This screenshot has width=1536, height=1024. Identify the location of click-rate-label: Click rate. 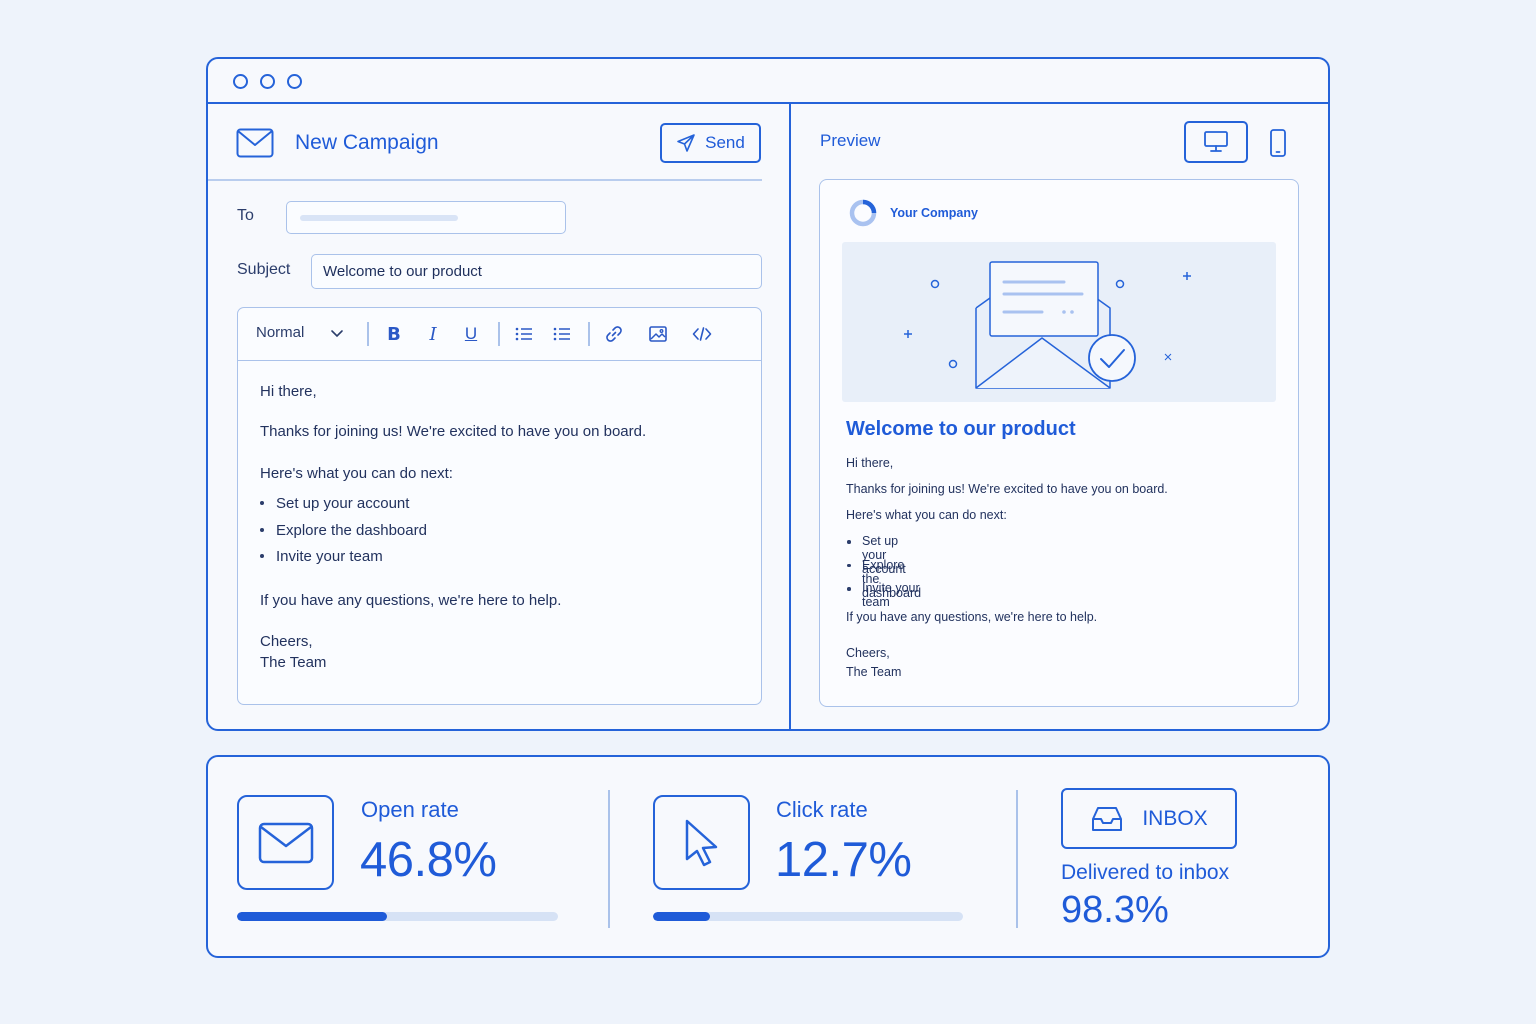
(822, 809).